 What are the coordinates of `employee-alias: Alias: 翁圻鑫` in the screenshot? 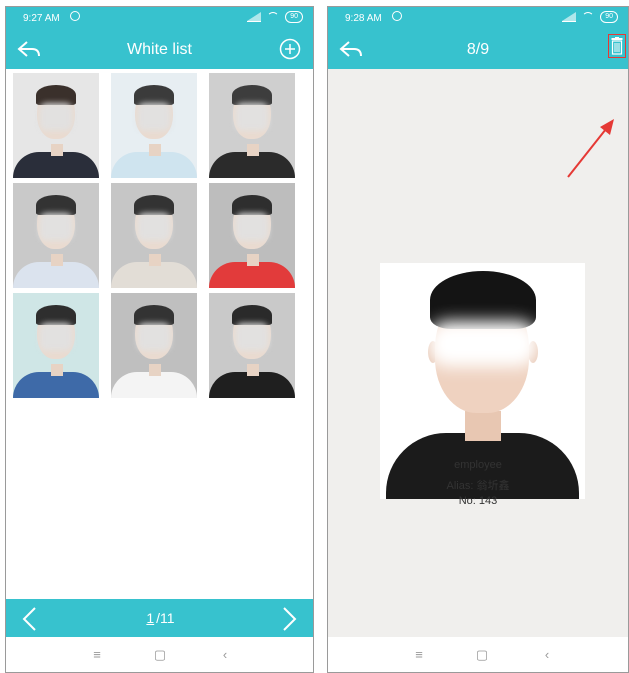 It's located at (478, 486).